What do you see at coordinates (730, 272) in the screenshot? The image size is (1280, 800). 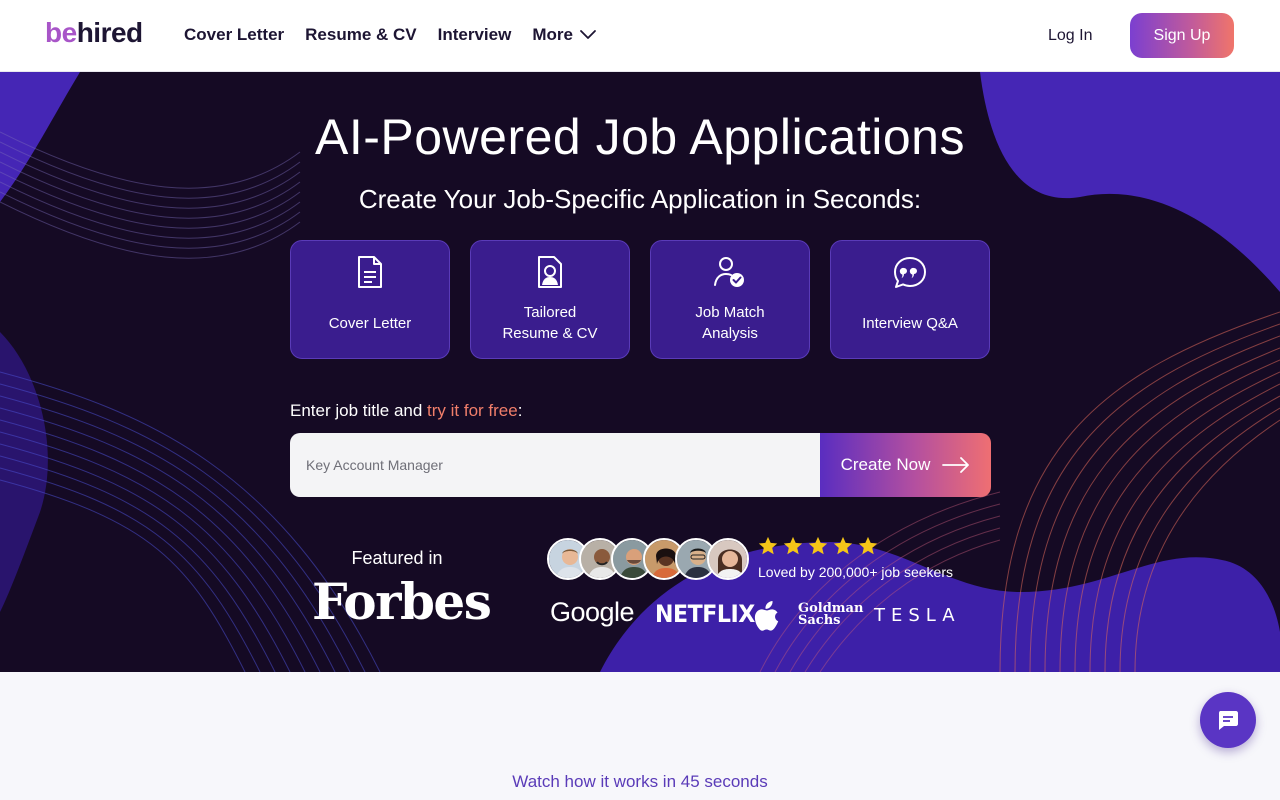 I see `user-check-icon` at bounding box center [730, 272].